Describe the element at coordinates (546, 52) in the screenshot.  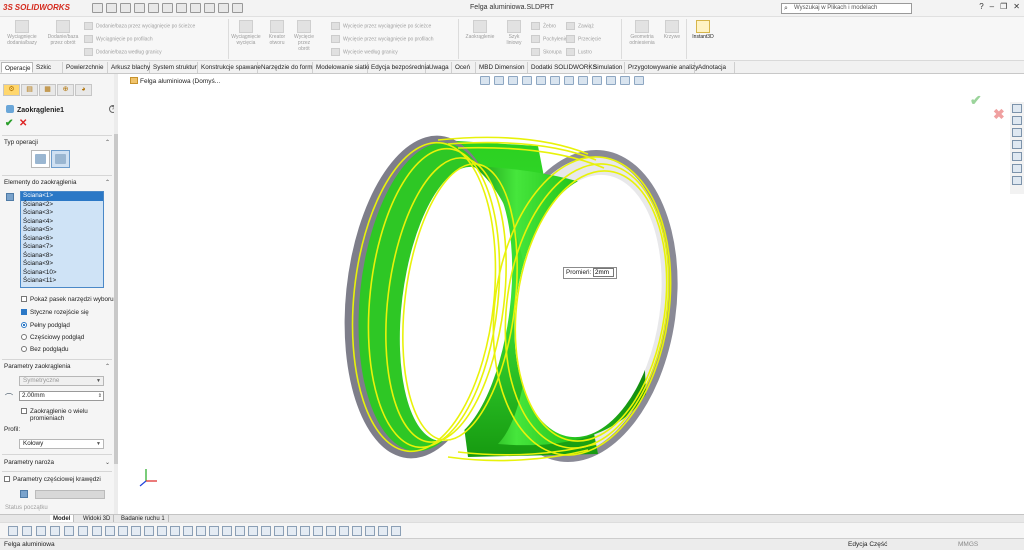
I see `shell-button: Skorupa` at that location.